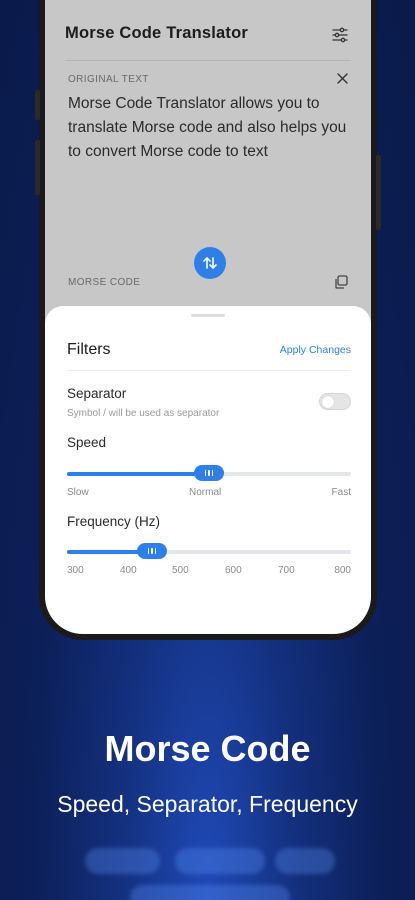  Describe the element at coordinates (78, 492) in the screenshot. I see `speed-mark-slow: Slow` at that location.